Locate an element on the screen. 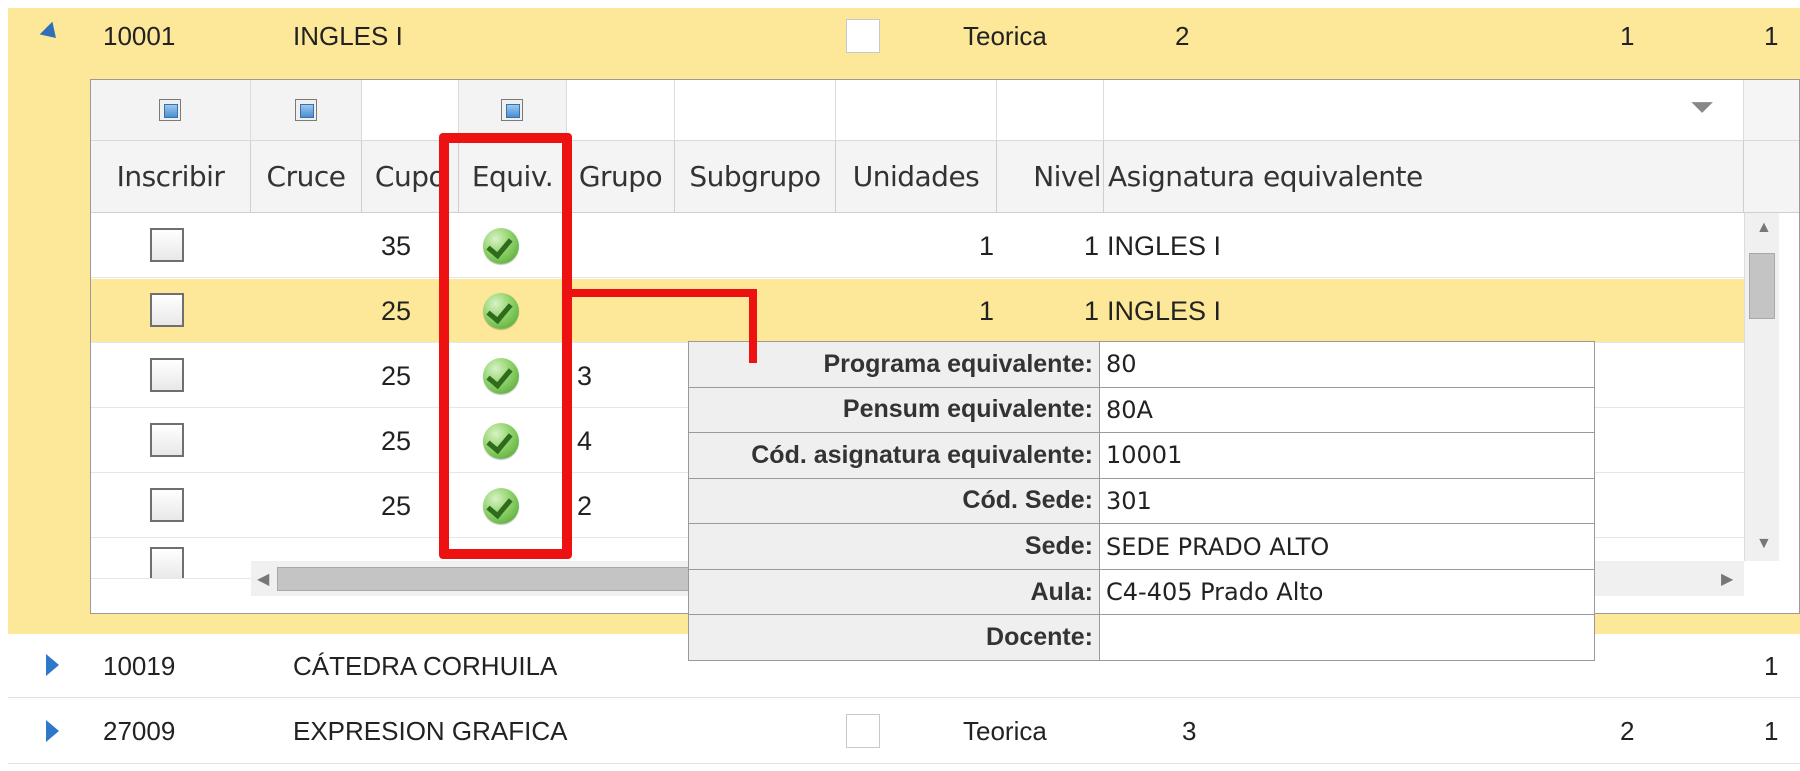 The width and height of the screenshot is (1800, 771). tooltip-row: Cód. Sede: 301 is located at coordinates (1141, 501).